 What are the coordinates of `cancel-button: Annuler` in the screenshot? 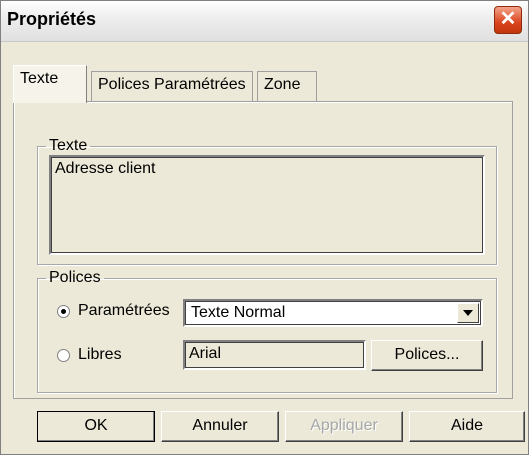 It's located at (220, 426).